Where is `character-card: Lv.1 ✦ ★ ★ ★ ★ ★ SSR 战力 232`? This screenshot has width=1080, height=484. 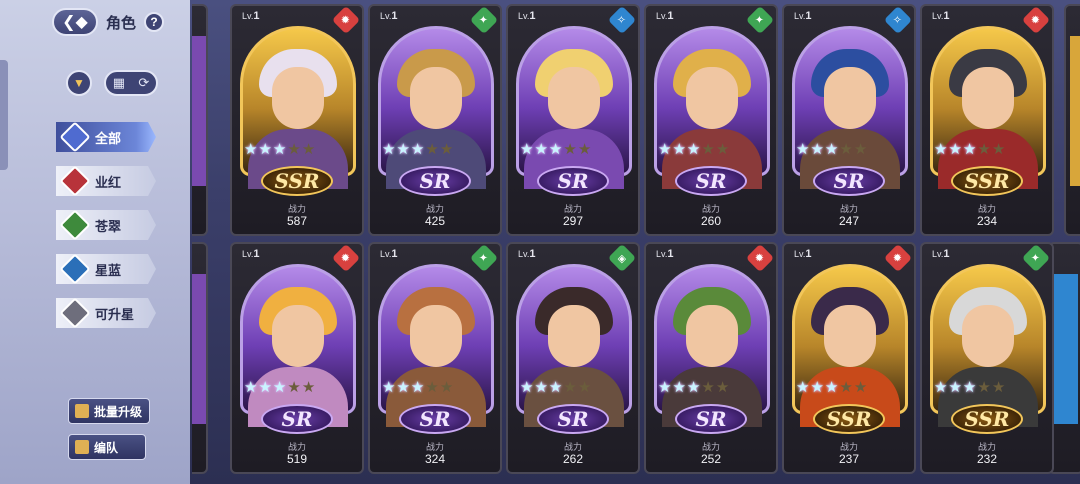
character-card: Lv.1 ✦ ★ ★ ★ ★ ★ SSR 战力 232 is located at coordinates (987, 358).